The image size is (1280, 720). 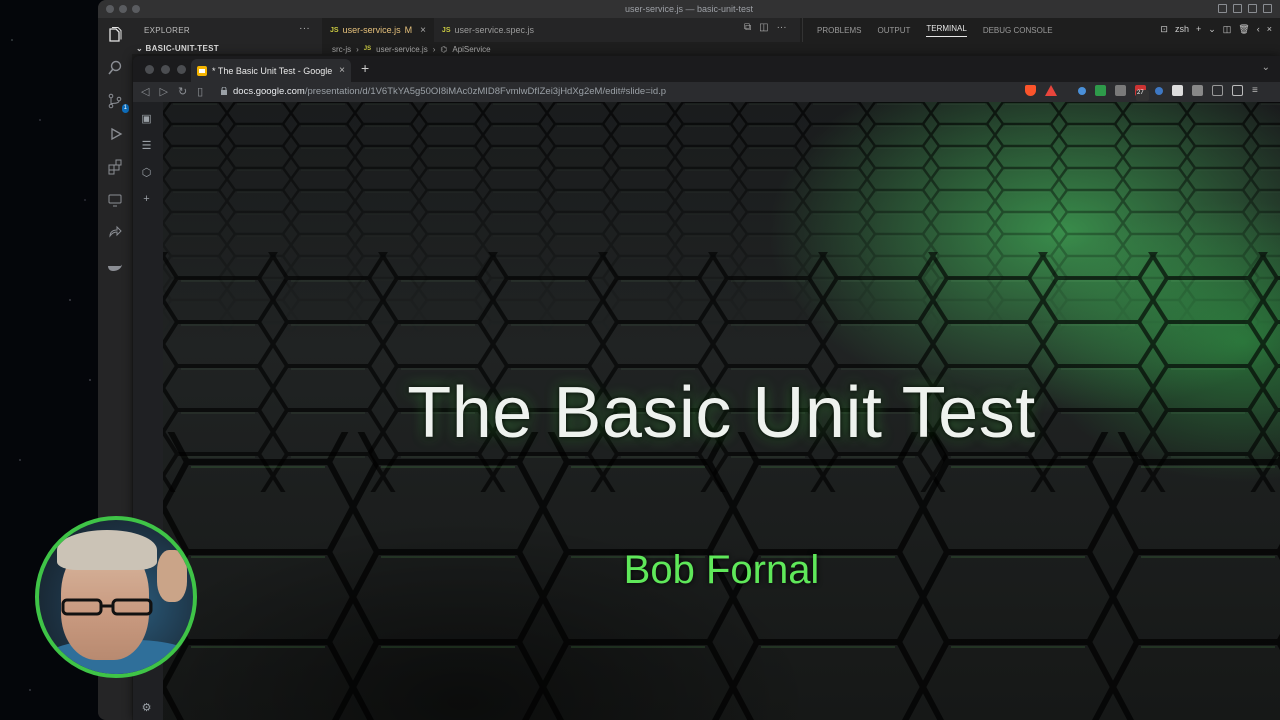 I want to click on explorer-sidebar: EXPLORER ··· ⌄ BASIC-UNIT-TEST, so click(x=227, y=36).